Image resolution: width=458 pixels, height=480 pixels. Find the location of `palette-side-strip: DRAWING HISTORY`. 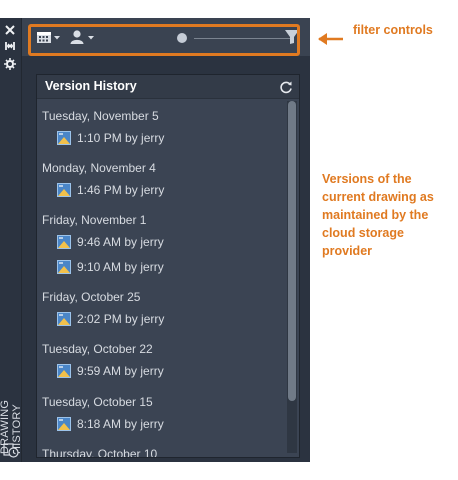

palette-side-strip: DRAWING HISTORY is located at coordinates (11, 240).